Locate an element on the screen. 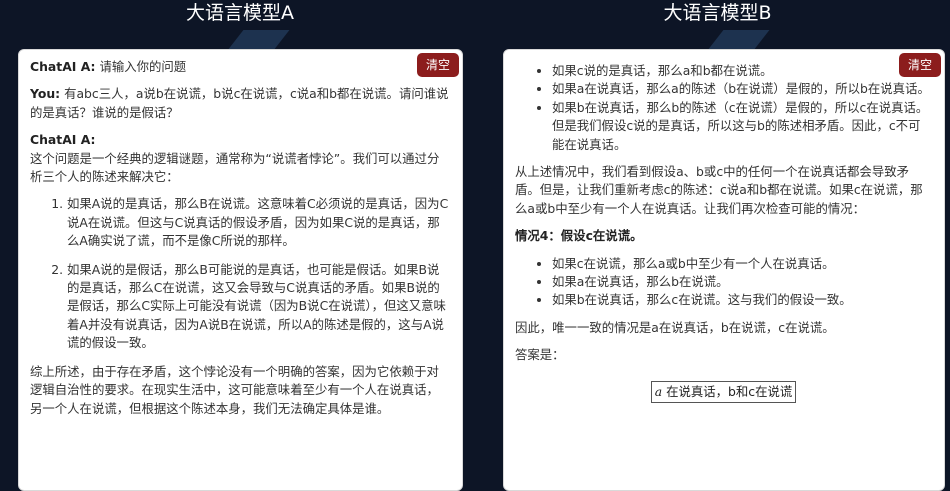 The width and height of the screenshot is (950, 491). answer-label: 答案是： is located at coordinates (540, 355).